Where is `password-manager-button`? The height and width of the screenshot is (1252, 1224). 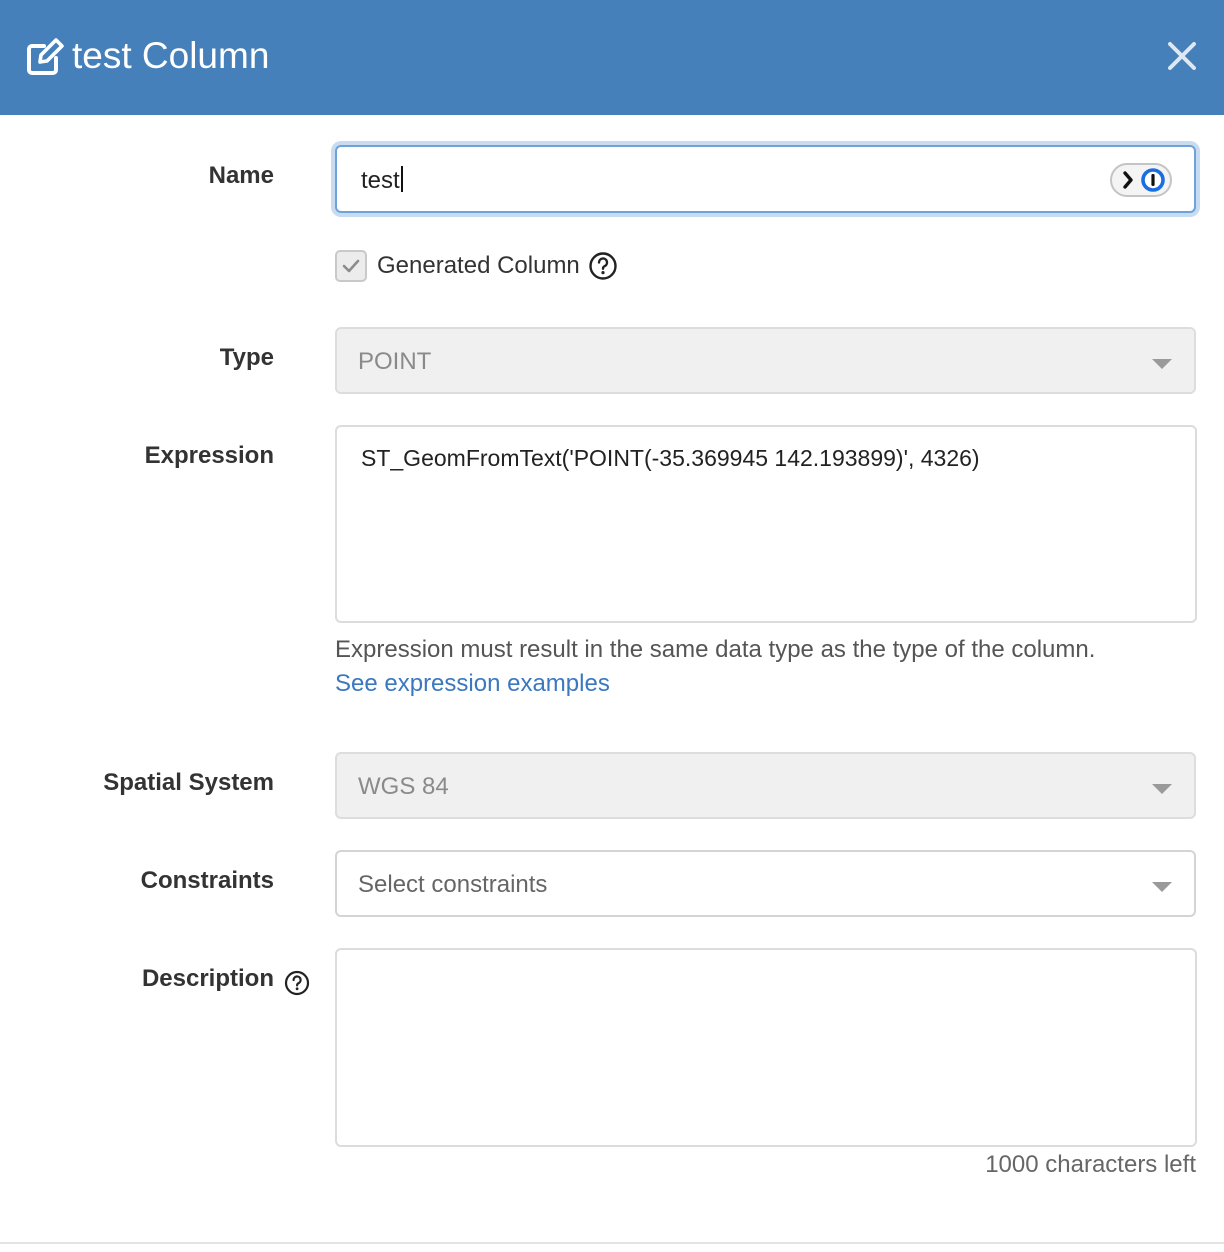 password-manager-button is located at coordinates (1141, 180).